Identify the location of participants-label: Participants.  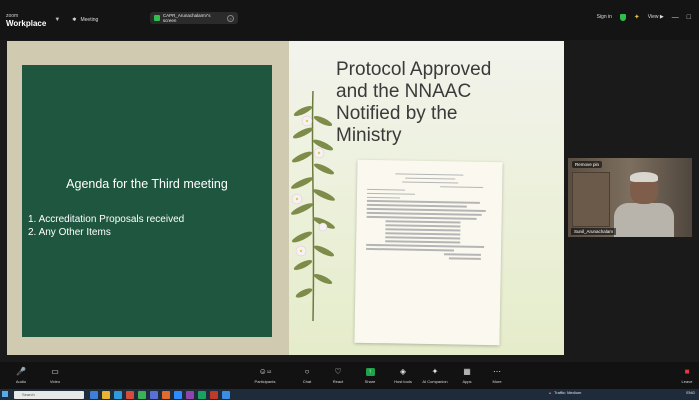
(265, 381).